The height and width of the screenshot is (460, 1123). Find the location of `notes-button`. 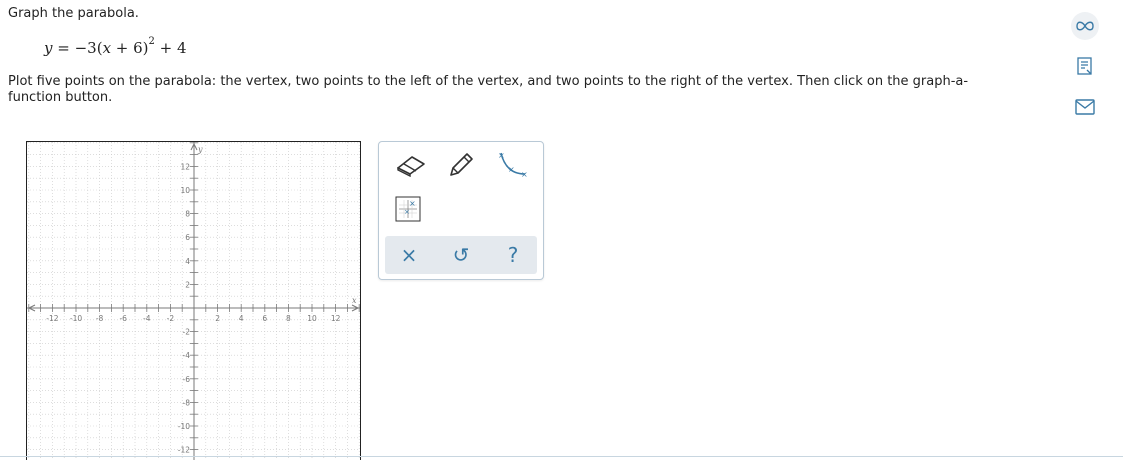

notes-button is located at coordinates (1085, 68).